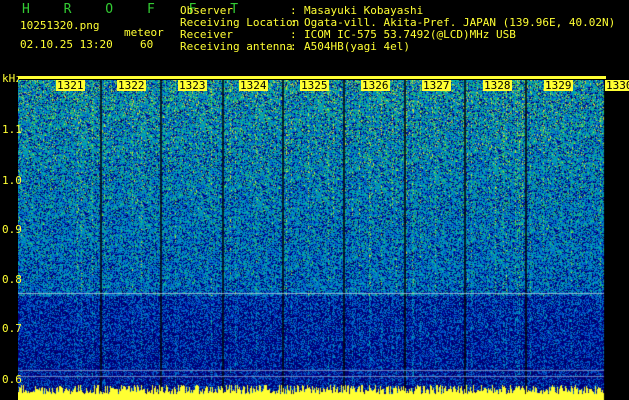 This screenshot has height=400, width=629. What do you see at coordinates (253, 85) in the screenshot?
I see `minute-marker: 1324` at bounding box center [253, 85].